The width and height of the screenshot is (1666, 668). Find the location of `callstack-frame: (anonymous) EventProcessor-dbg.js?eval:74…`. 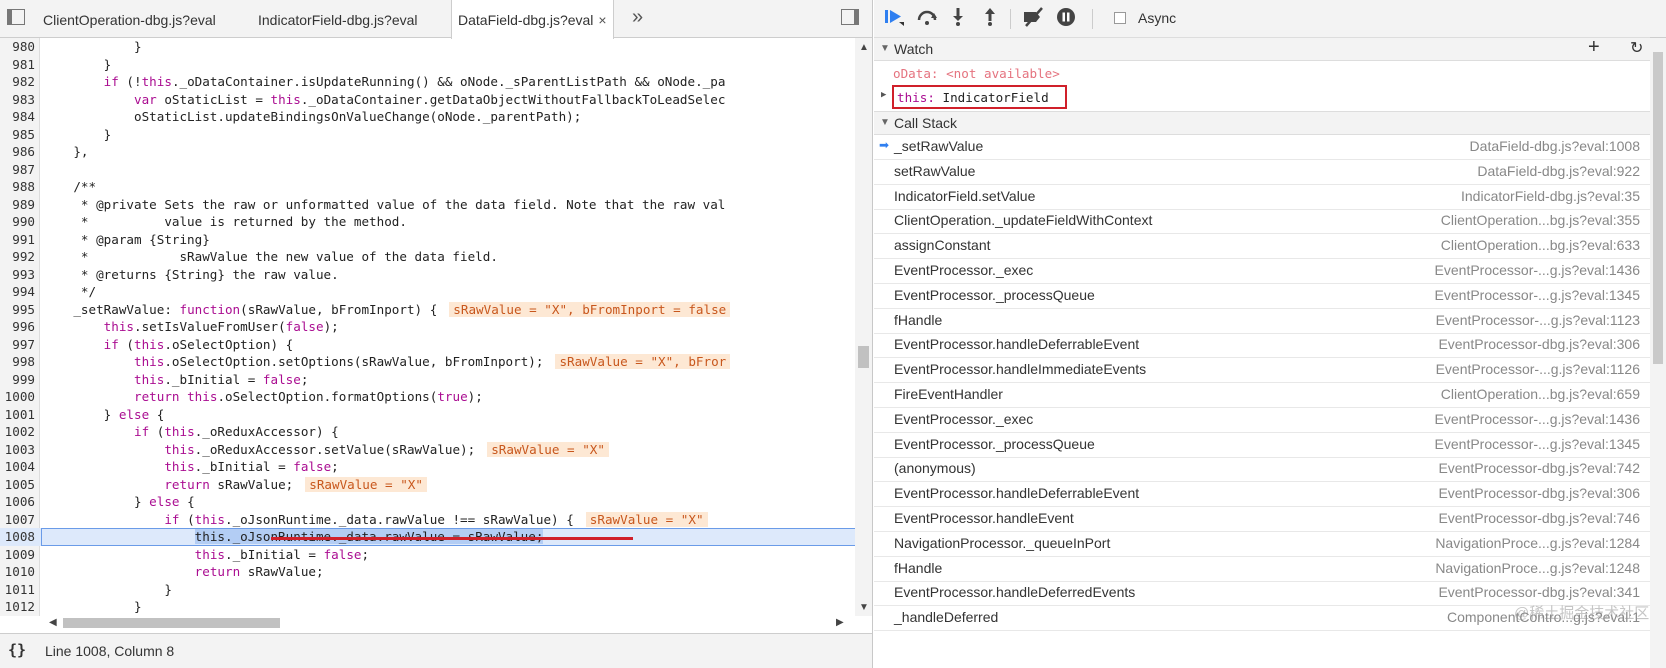

callstack-frame: (anonymous) EventProcessor-dbg.js?eval:74… is located at coordinates (1262, 470).